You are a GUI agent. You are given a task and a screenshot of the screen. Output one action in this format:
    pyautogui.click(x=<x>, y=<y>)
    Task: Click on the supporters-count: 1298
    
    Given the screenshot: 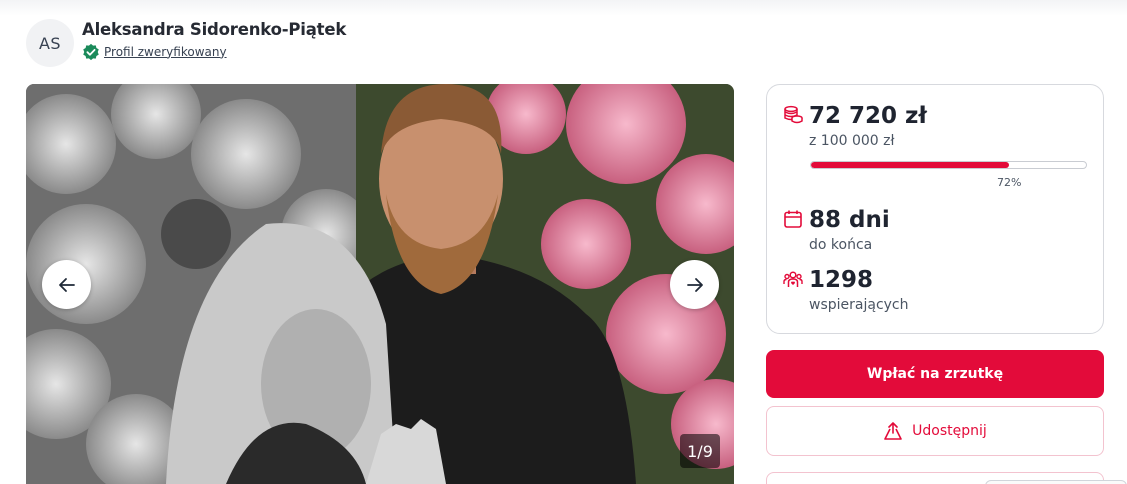 What is the action you would take?
    pyautogui.click(x=841, y=280)
    